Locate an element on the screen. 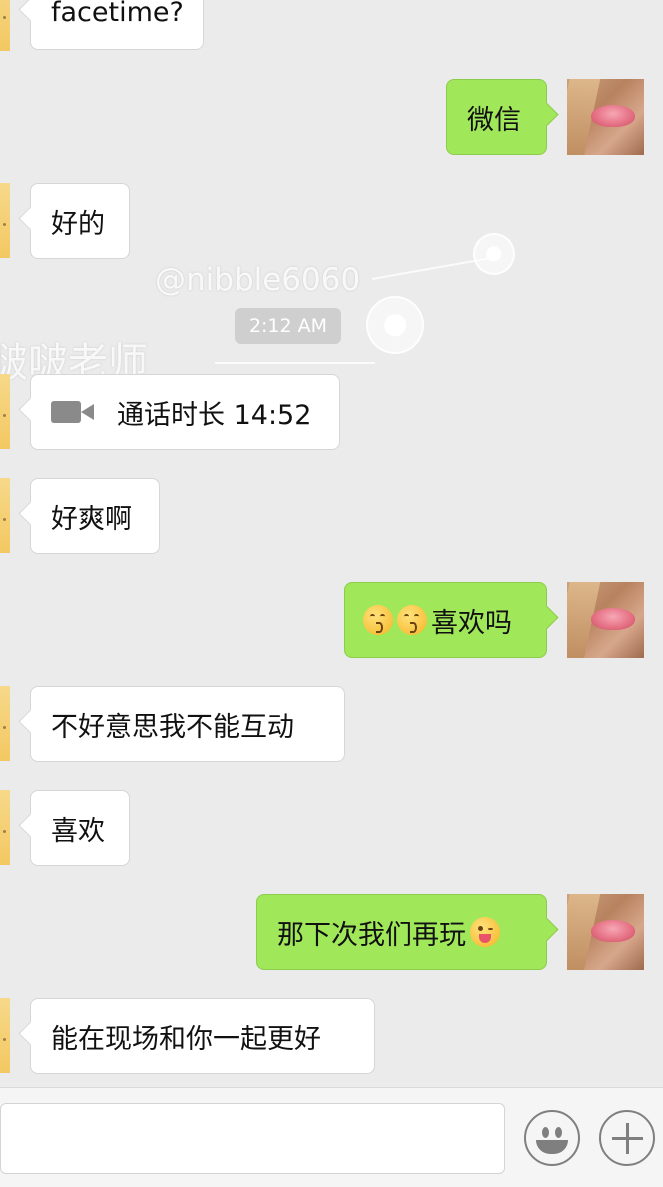  input-bar is located at coordinates (331, 1137).